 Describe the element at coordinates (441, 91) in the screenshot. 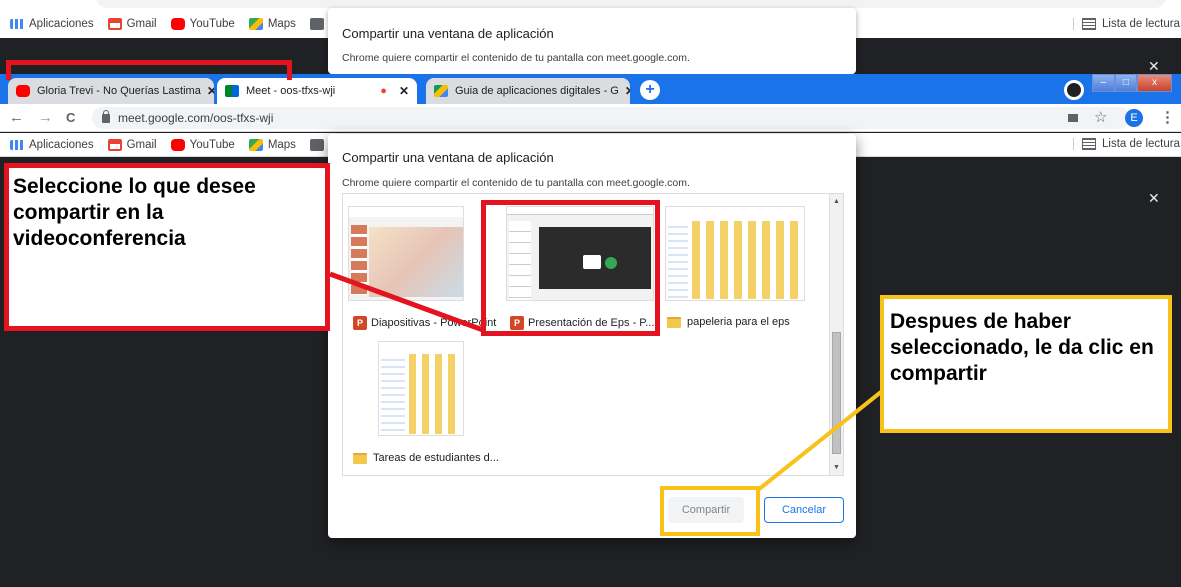

I see `google-drive-icon` at that location.